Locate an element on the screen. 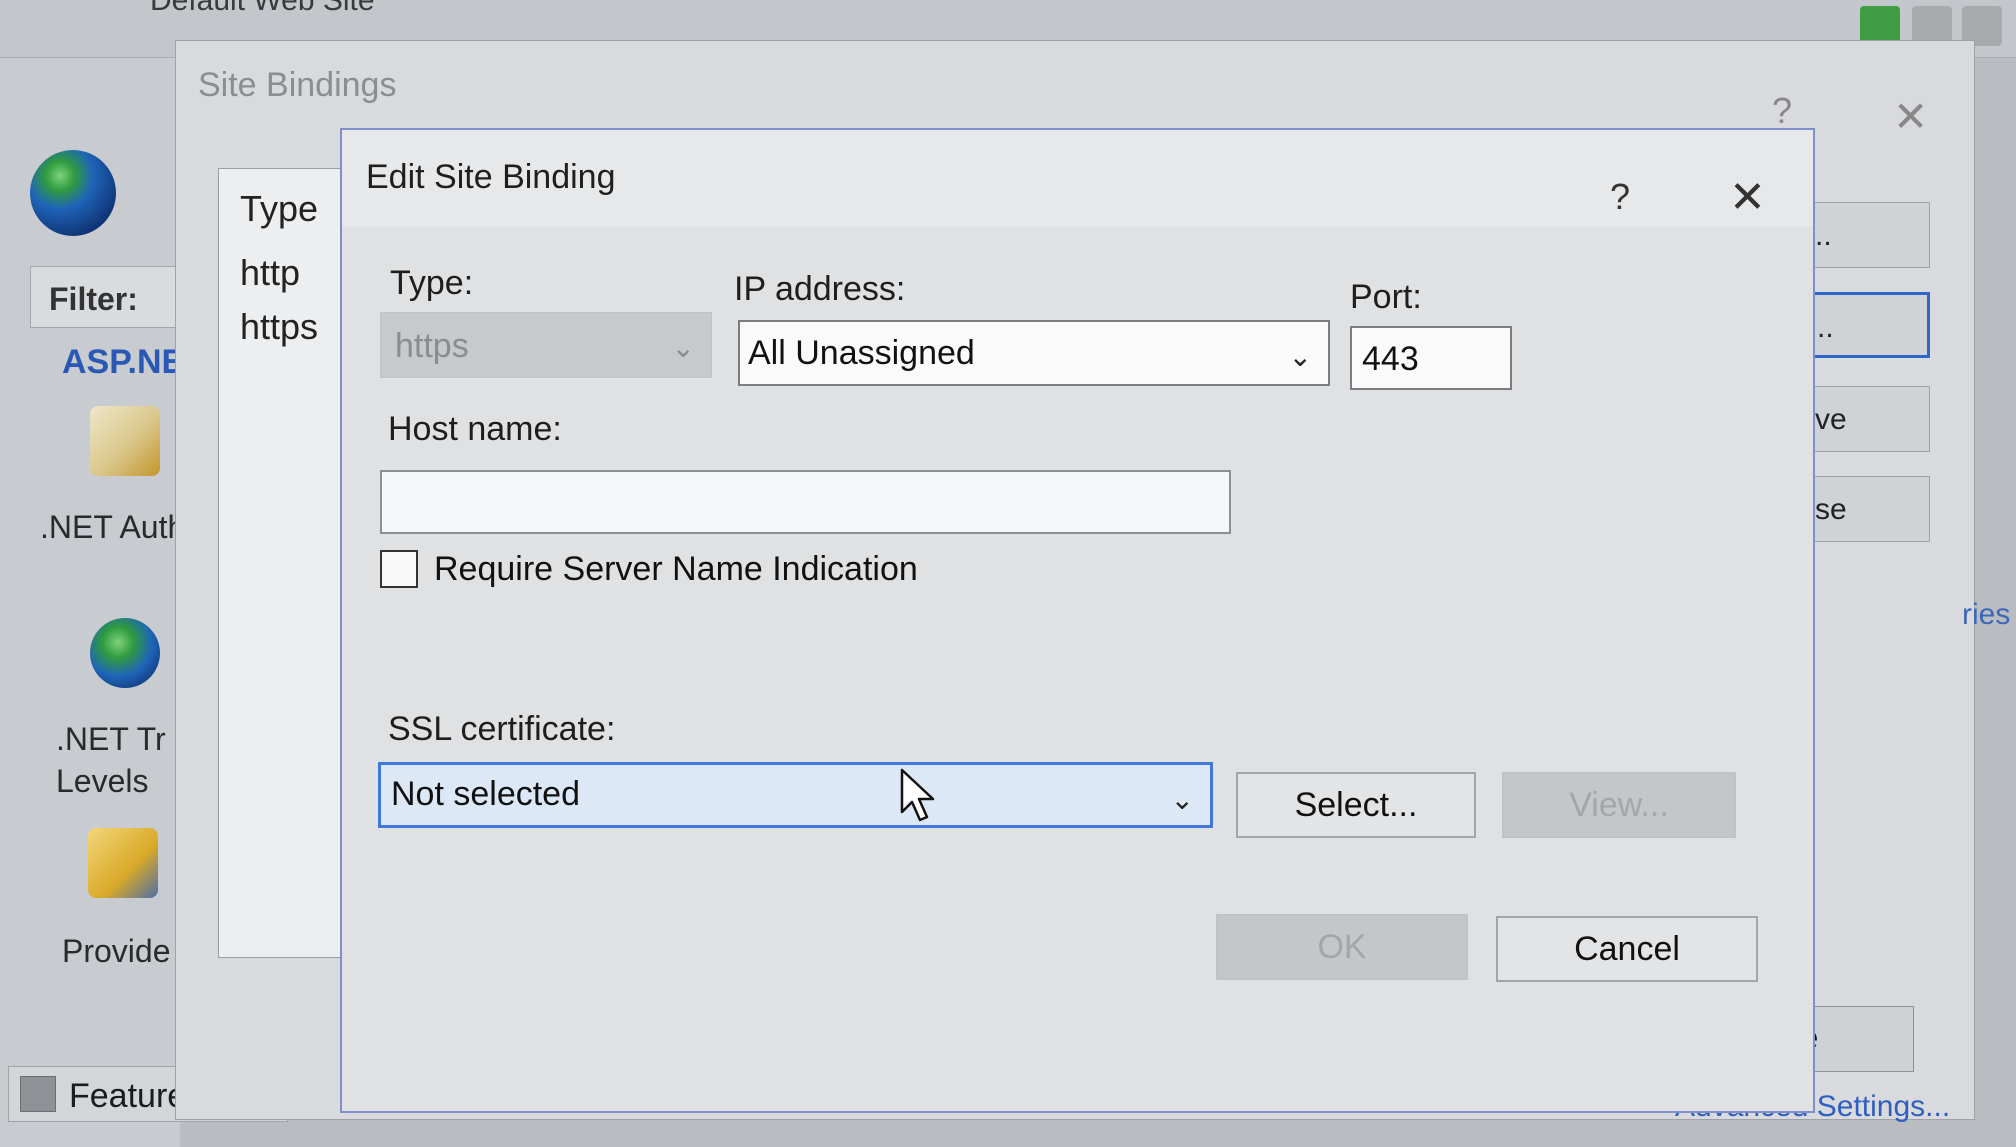 The height and width of the screenshot is (1147, 2016). binding-row-https: https is located at coordinates (279, 327).